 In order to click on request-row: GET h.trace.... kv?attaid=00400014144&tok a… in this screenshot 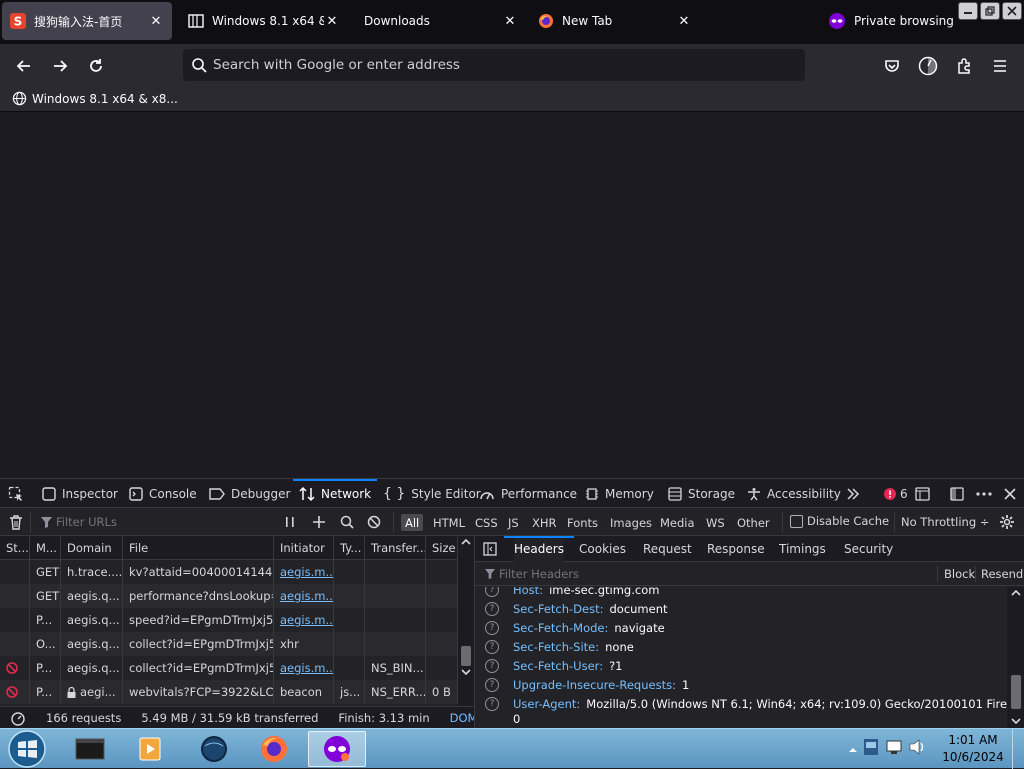, I will do `click(229, 572)`.